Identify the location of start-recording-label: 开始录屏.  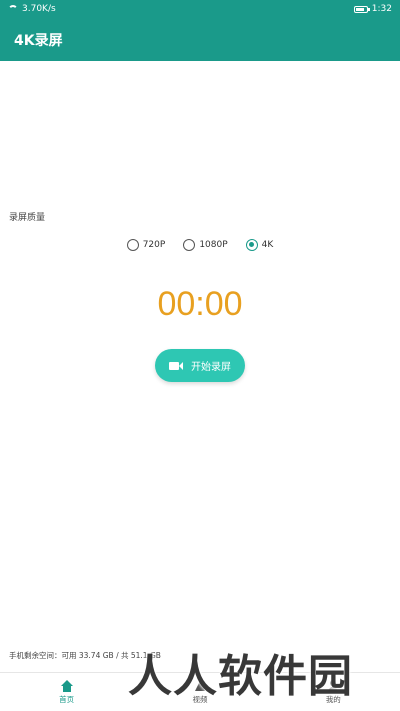
(211, 367).